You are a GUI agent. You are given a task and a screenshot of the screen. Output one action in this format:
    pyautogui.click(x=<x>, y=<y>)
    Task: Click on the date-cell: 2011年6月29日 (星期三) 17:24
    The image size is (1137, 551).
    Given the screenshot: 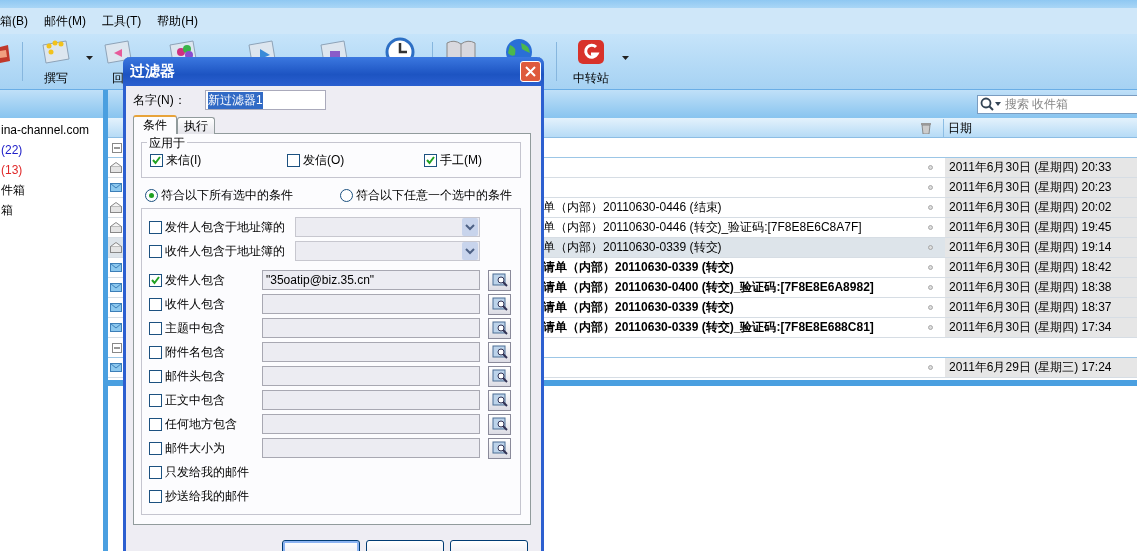 What is the action you would take?
    pyautogui.click(x=1041, y=367)
    